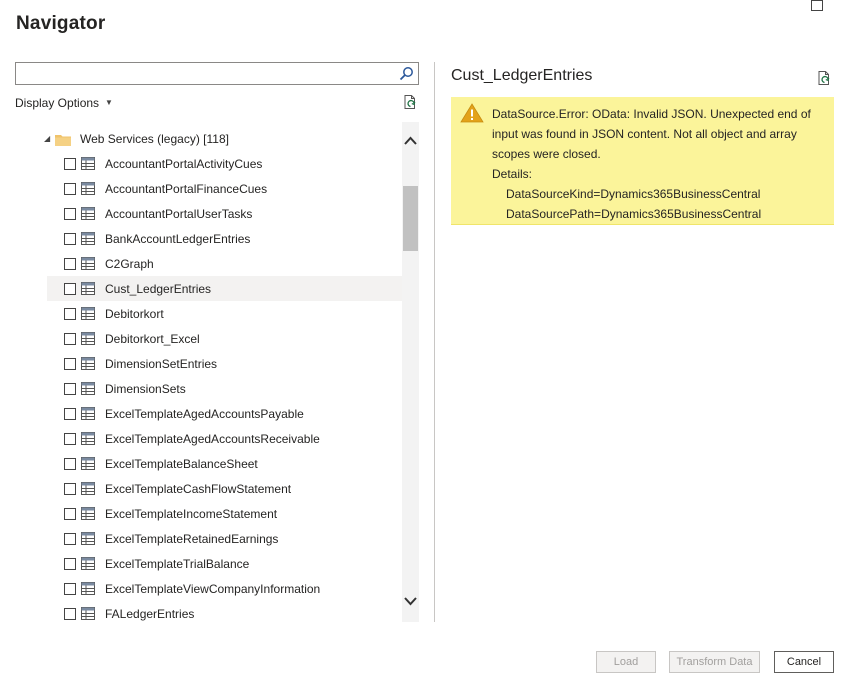 The width and height of the screenshot is (861, 691). Describe the element at coordinates (224, 263) in the screenshot. I see `tree-item: C2Graph` at that location.